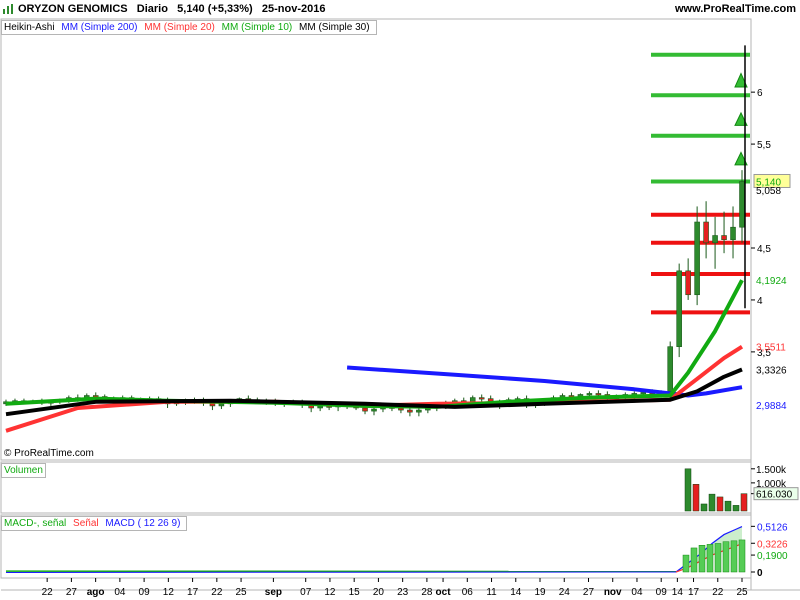 This screenshot has height=600, width=800. What do you see at coordinates (152, 9) in the screenshot?
I see `period-label: Diario` at bounding box center [152, 9].